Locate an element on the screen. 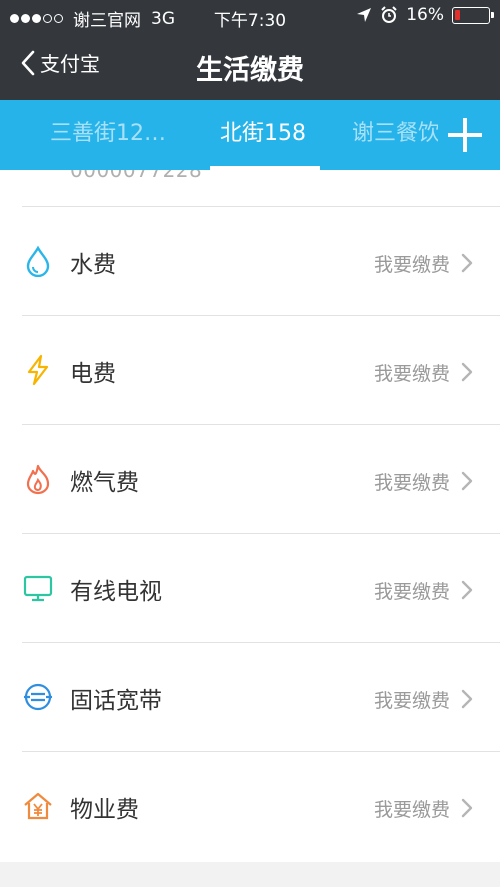 This screenshot has width=500, height=887. battery-percent: 16% is located at coordinates (425, 15).